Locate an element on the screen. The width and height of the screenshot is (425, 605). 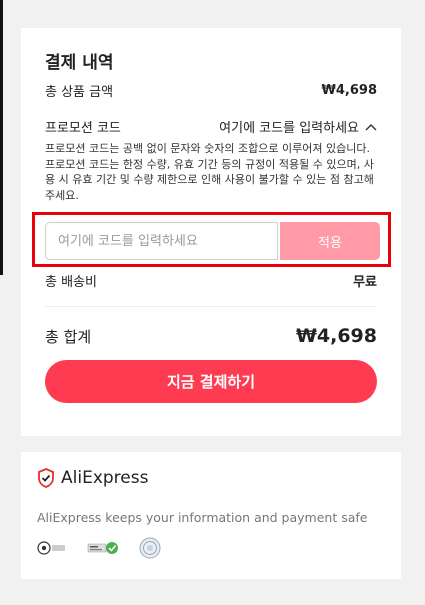
summary-title: 결제 내역 is located at coordinates (79, 63).